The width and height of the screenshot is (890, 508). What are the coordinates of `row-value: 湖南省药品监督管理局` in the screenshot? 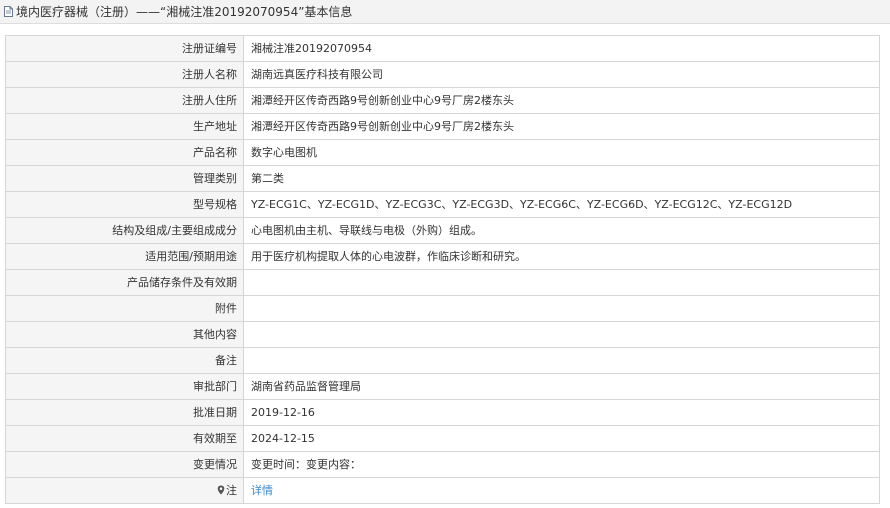 It's located at (561, 386).